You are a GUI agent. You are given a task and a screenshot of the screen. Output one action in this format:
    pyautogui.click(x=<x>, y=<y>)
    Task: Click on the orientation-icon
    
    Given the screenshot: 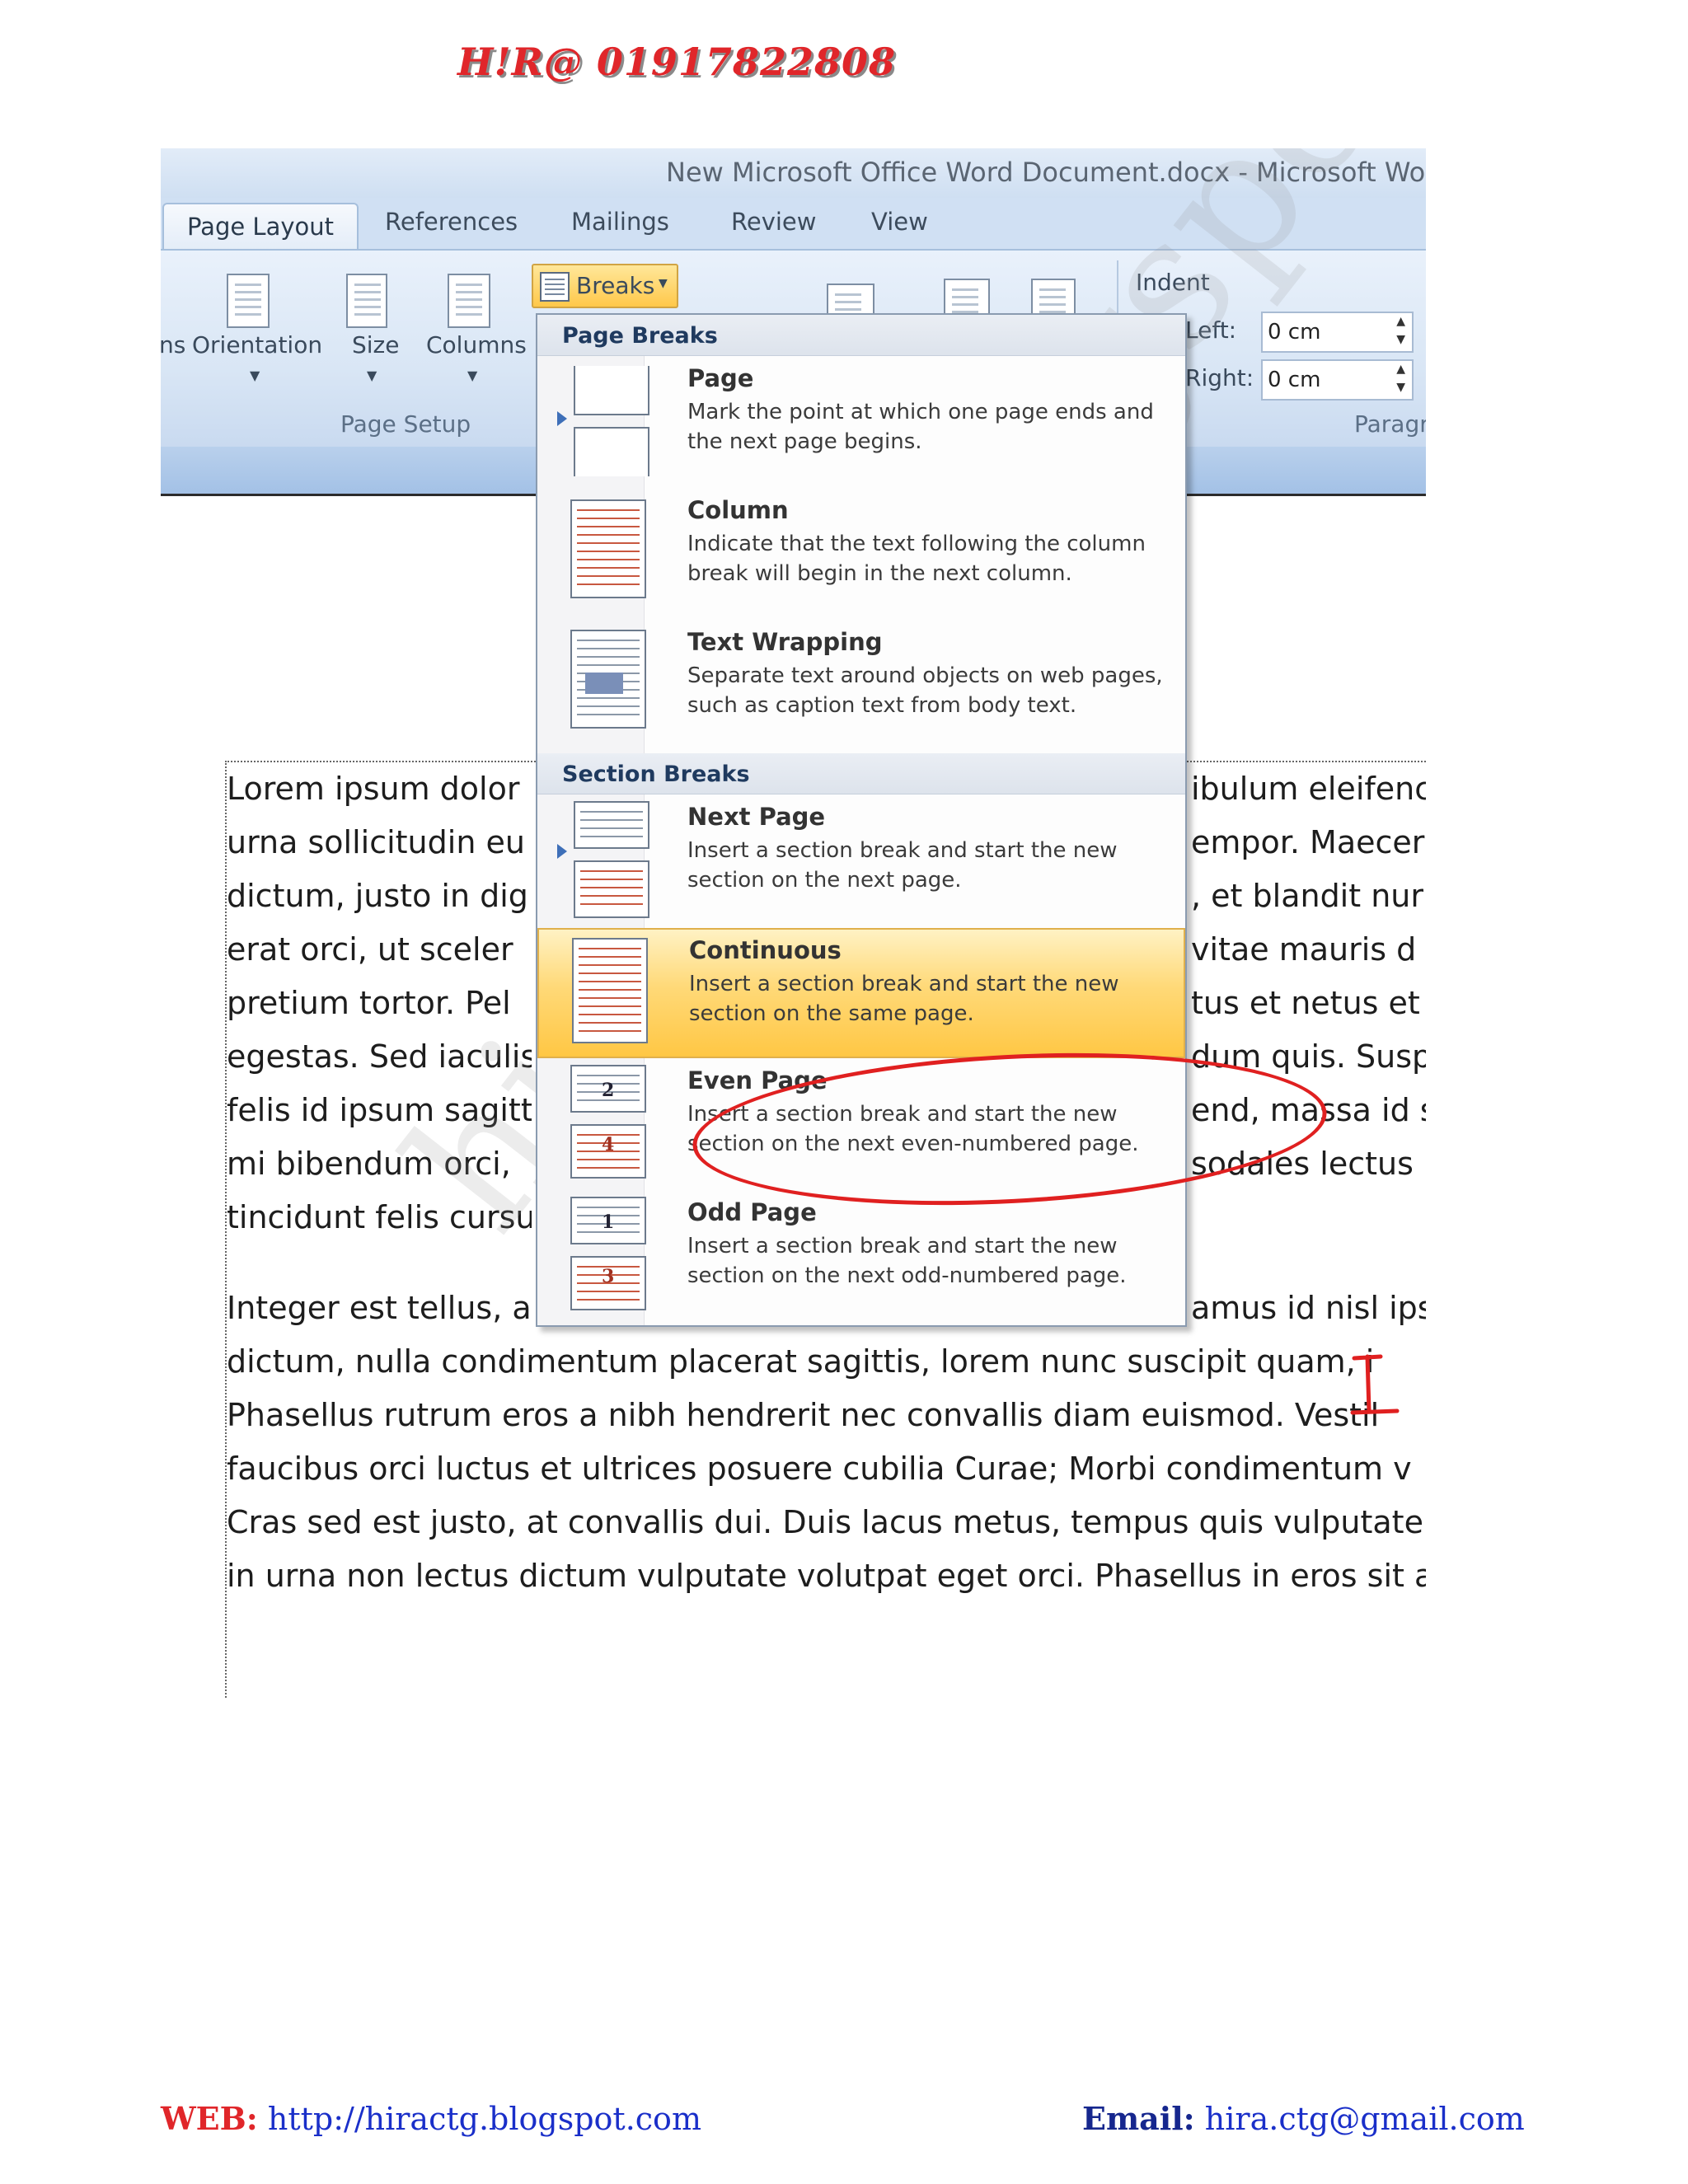 What is the action you would take?
    pyautogui.click(x=248, y=301)
    